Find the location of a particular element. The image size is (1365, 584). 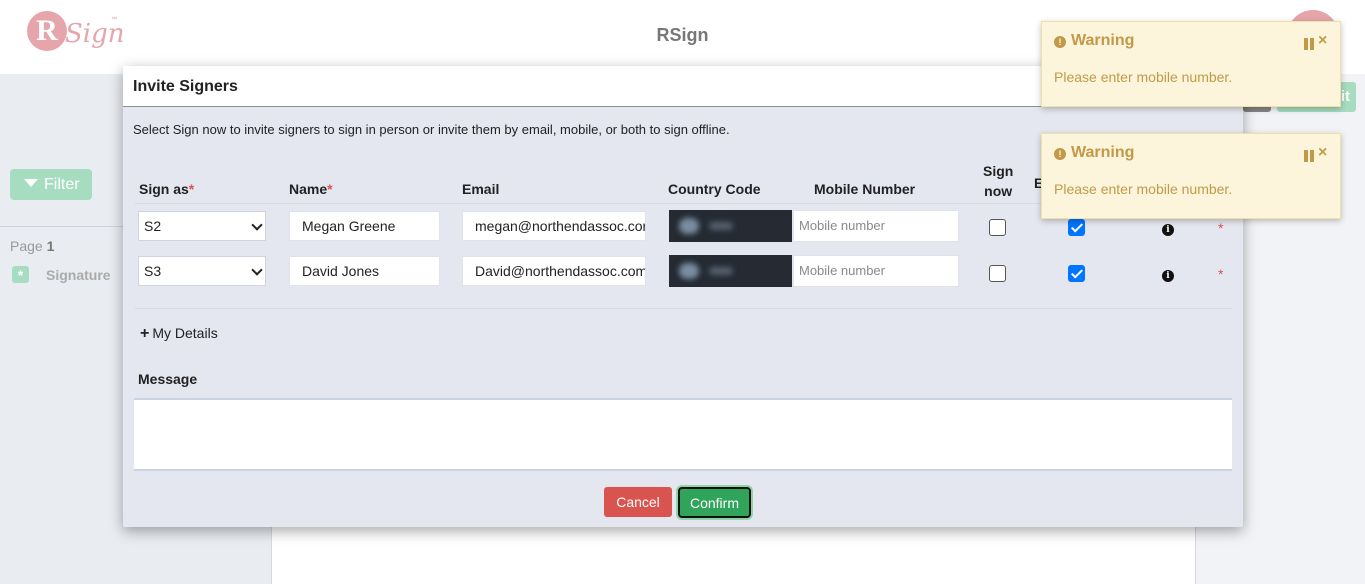

name-input: Megan Greene is located at coordinates (364, 226).